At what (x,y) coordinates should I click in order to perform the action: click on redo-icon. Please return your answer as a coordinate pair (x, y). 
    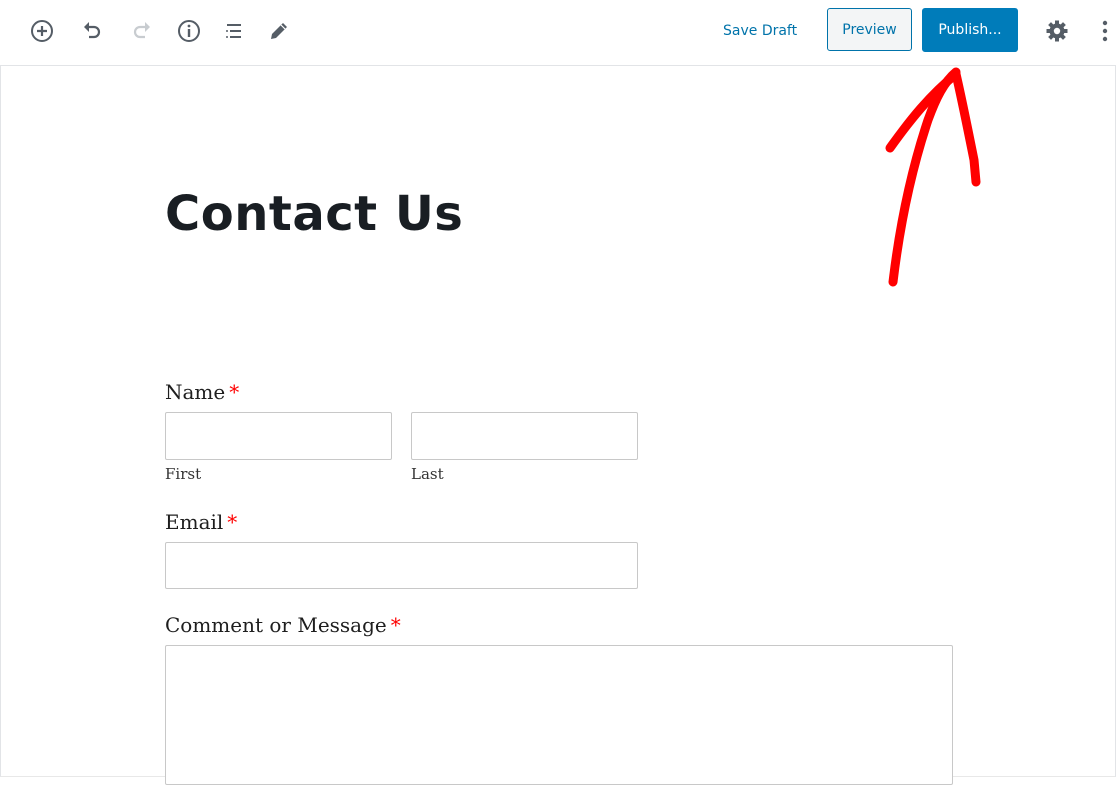
    Looking at the image, I should click on (142, 31).